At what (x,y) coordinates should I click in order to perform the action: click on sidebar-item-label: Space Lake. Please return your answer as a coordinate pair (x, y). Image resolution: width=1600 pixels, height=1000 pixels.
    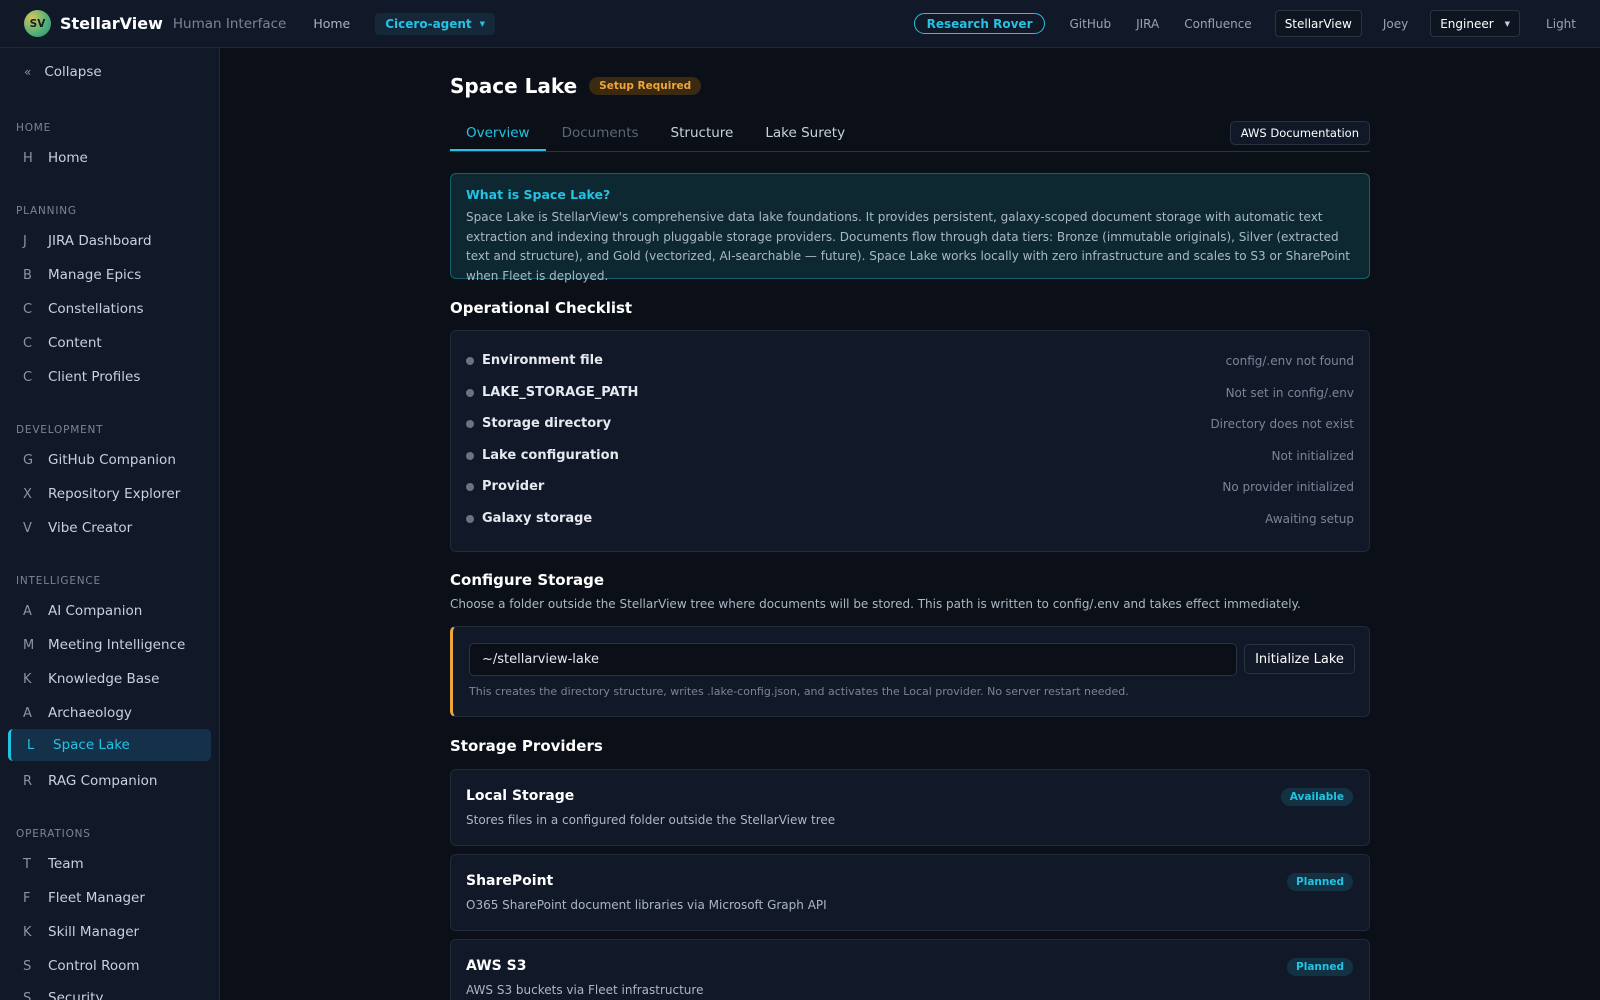
    Looking at the image, I should click on (91, 745).